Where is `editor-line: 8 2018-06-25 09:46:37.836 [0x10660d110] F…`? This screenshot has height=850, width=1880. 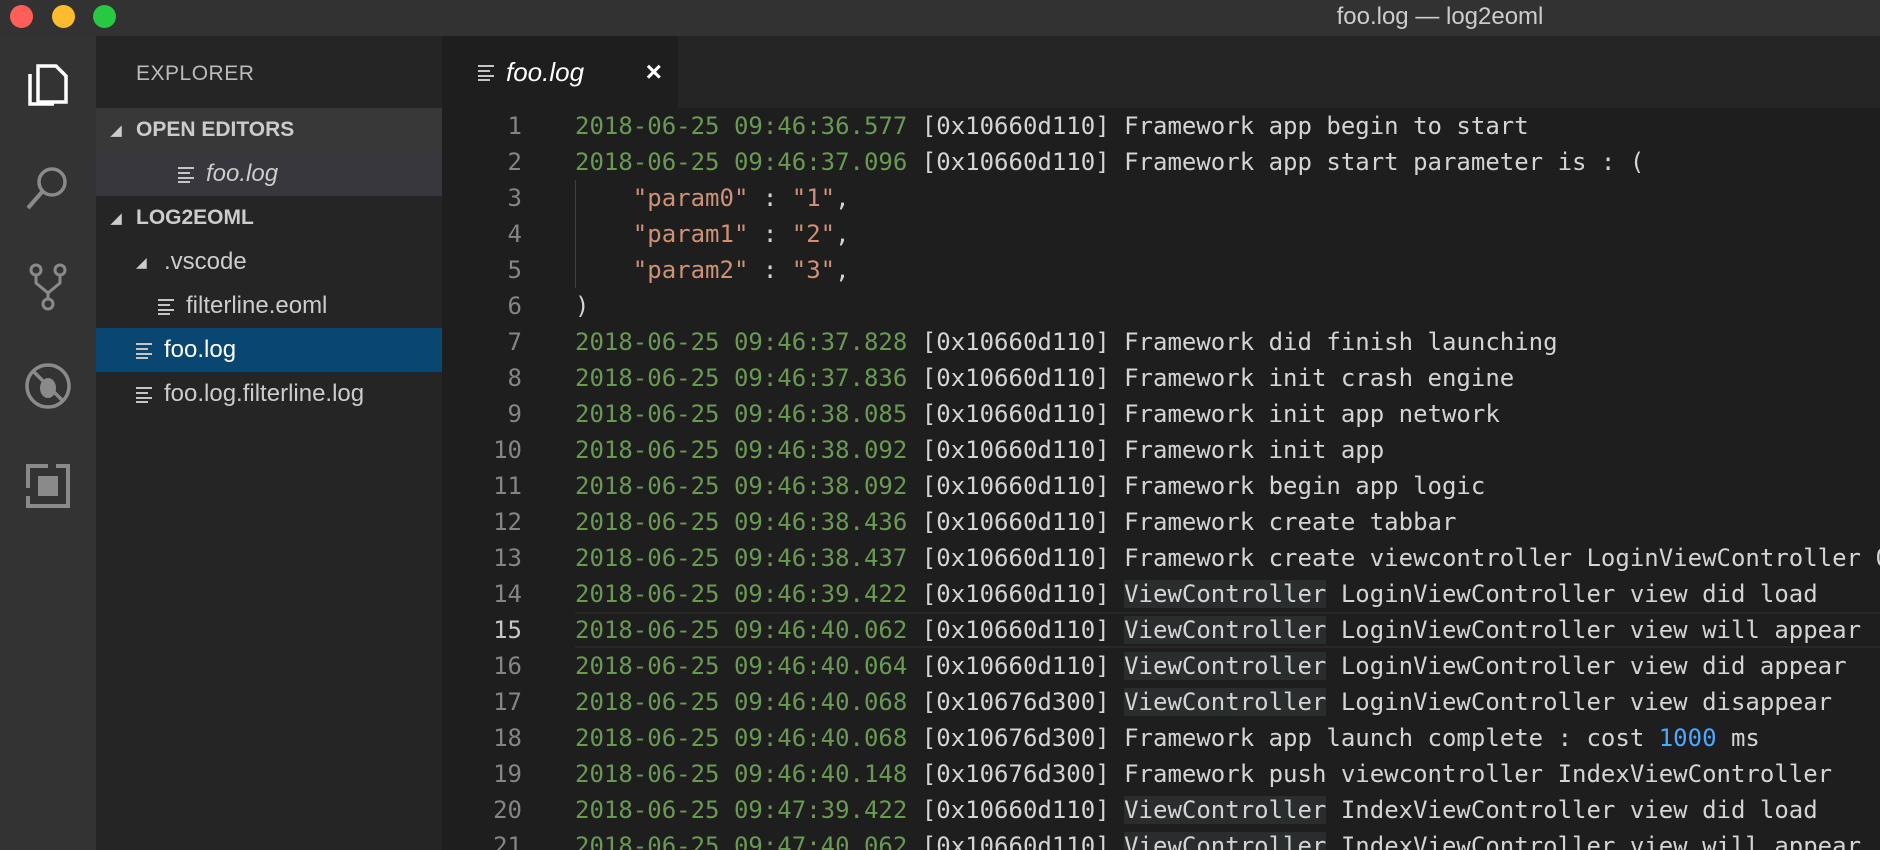
editor-line: 8 2018-06-25 09:46:37.836 [0x10660d110] F… is located at coordinates (1161, 378).